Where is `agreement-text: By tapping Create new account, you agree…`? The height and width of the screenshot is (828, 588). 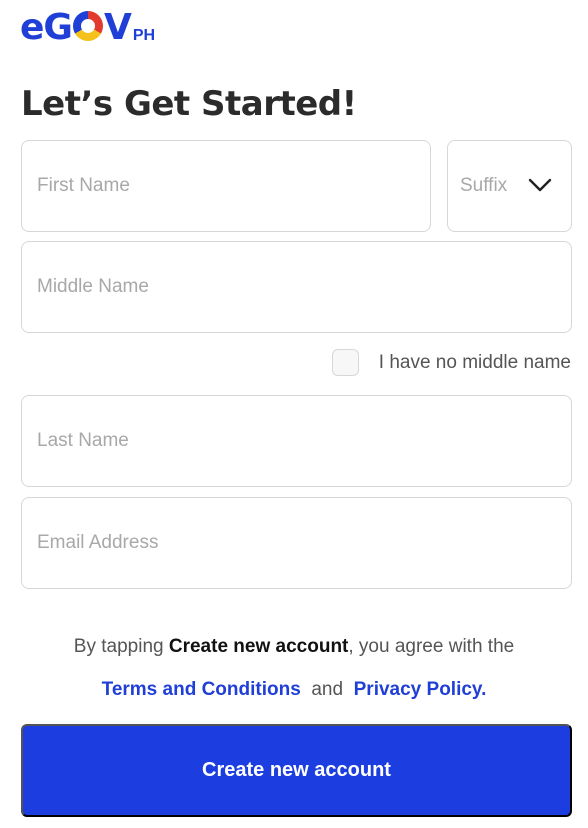 agreement-text: By tapping Create new account, you agree… is located at coordinates (294, 647).